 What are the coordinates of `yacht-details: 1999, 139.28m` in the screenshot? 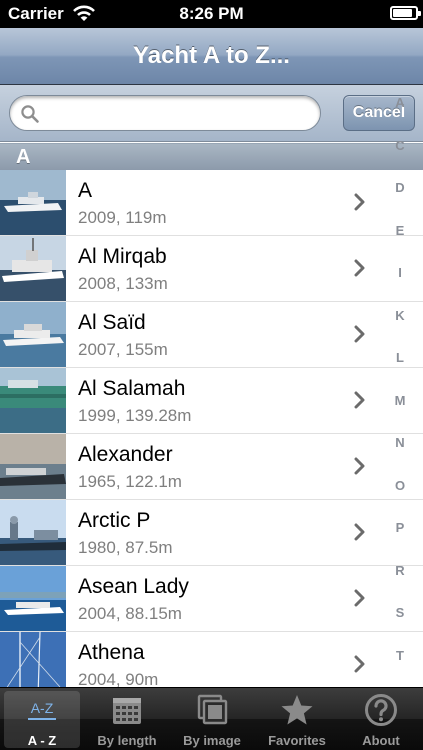 It's located at (135, 415).